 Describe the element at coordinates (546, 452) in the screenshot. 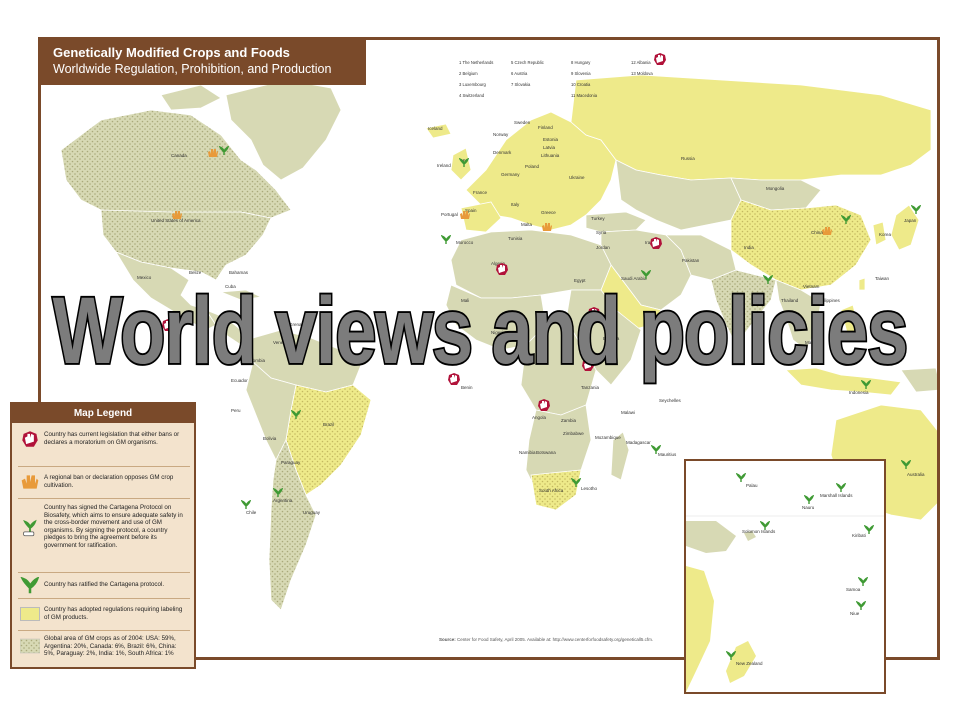

I see `label-botswana: Botswana` at that location.